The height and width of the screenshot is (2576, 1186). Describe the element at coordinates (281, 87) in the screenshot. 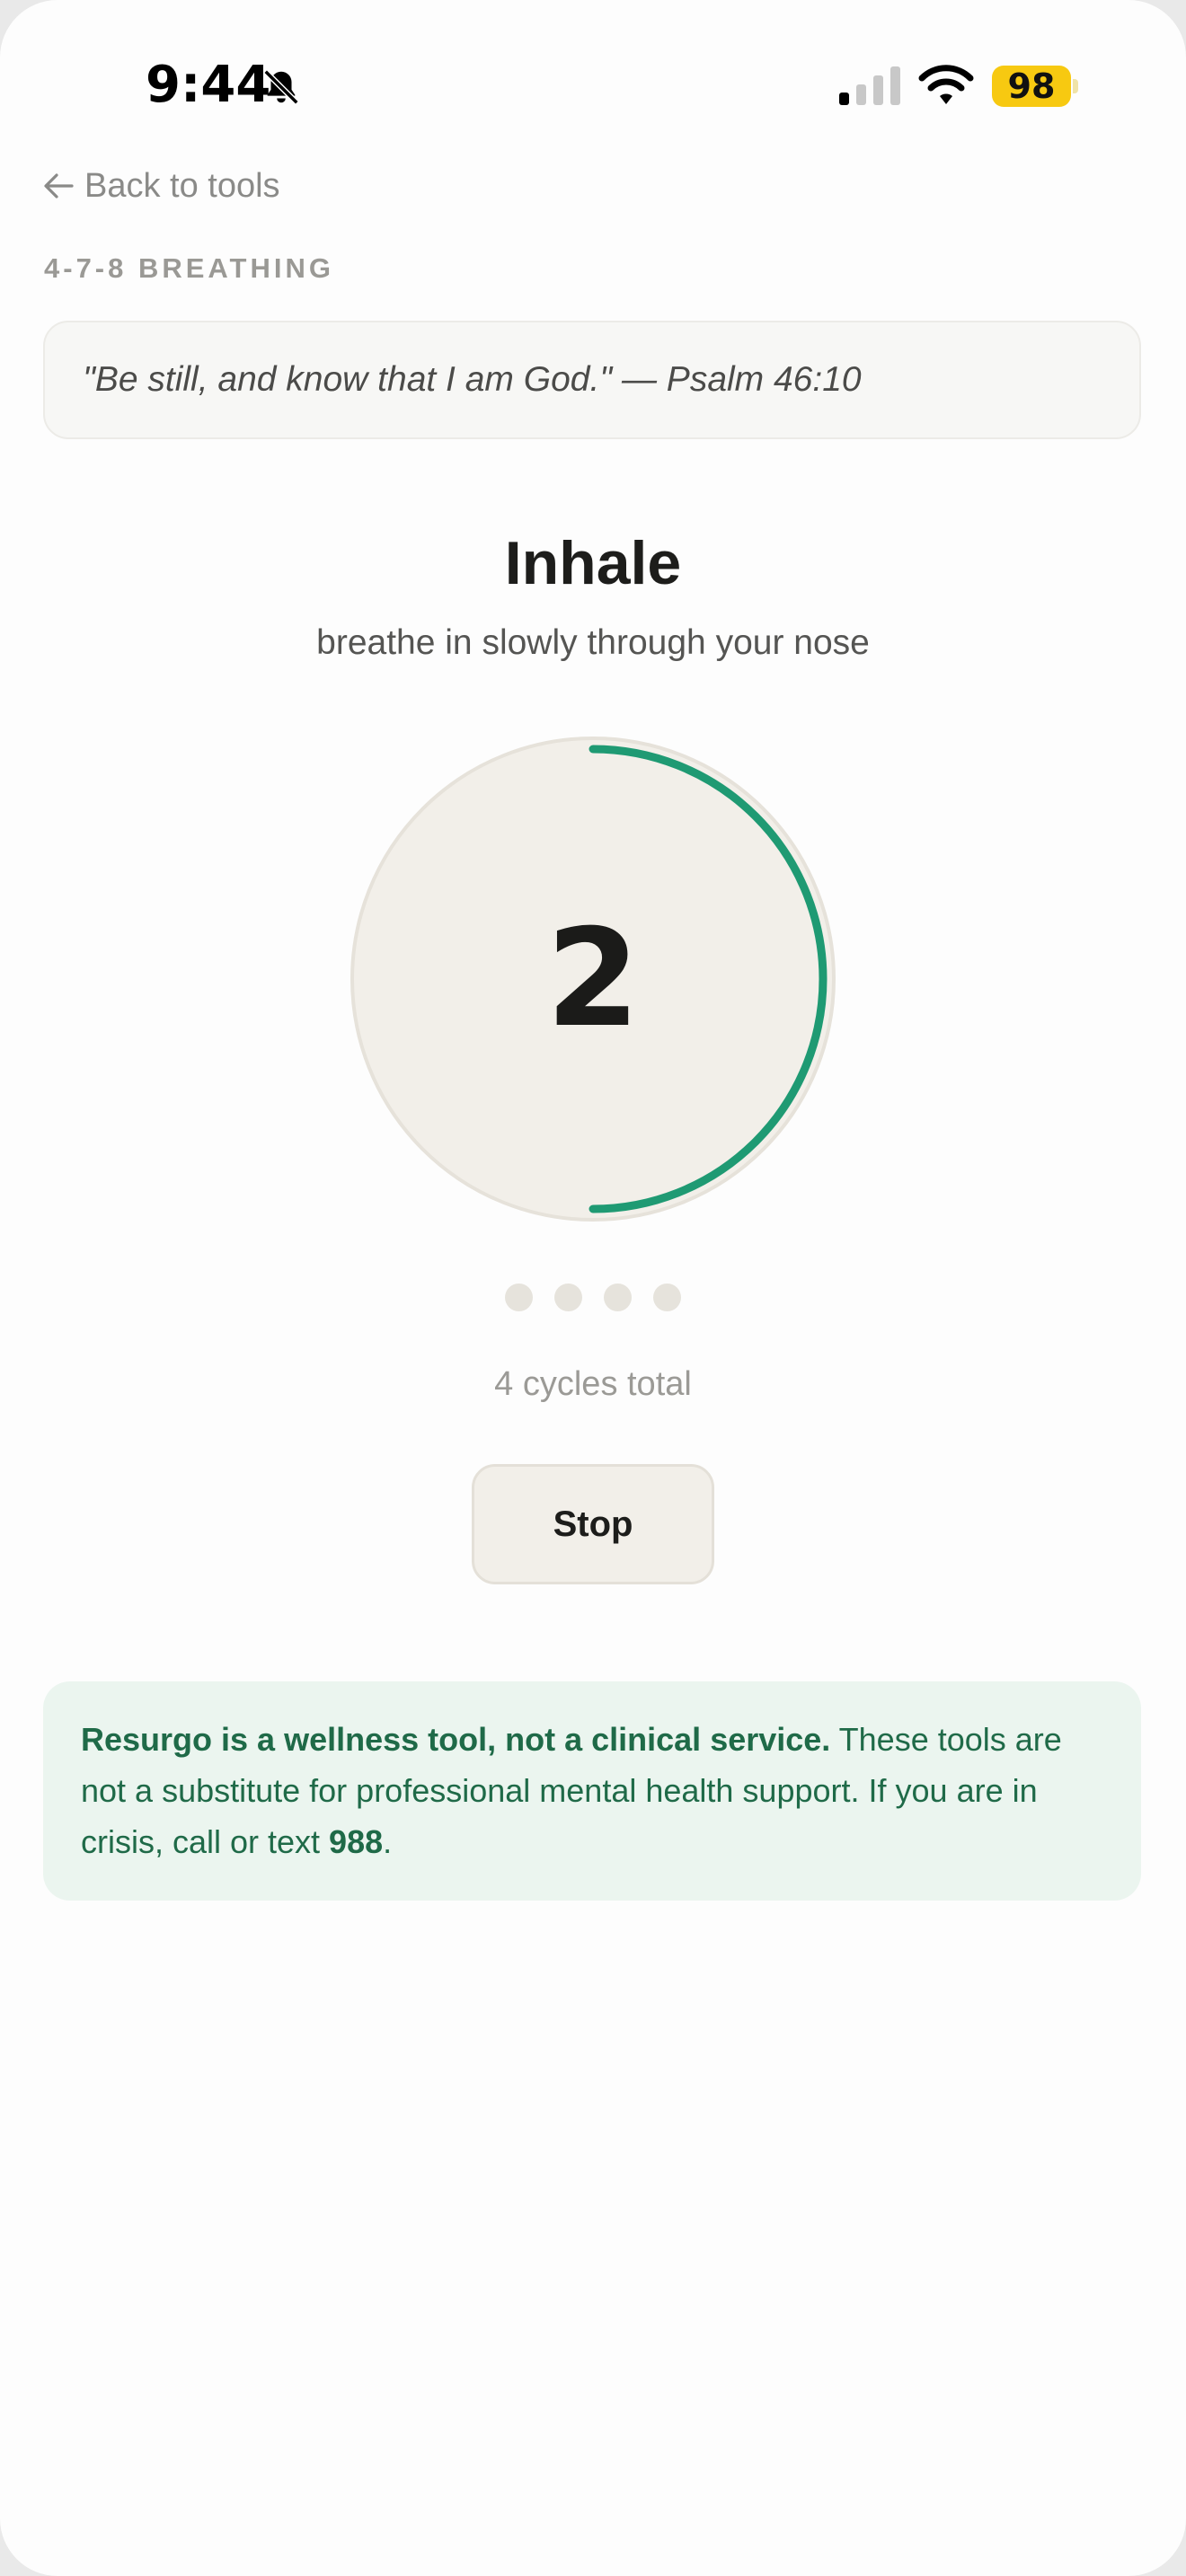

I see `bell-slash-icon` at that location.